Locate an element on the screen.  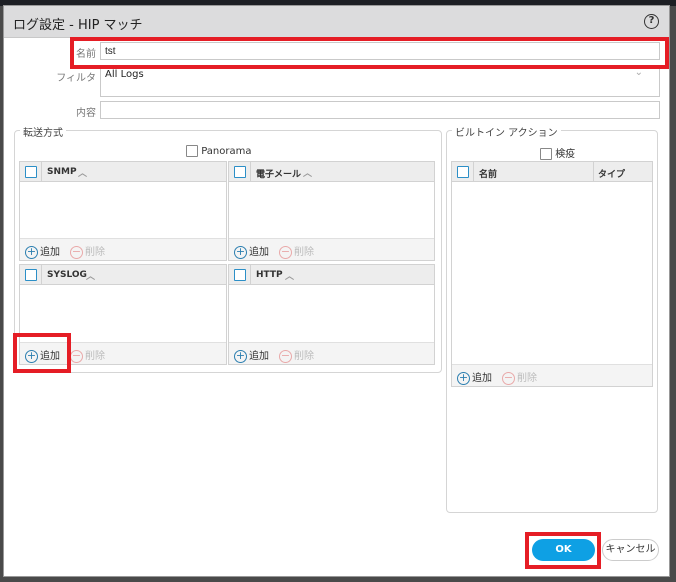
dialog-title-bar: ログ設定 - HIP マッチ ? is located at coordinates (336, 22).